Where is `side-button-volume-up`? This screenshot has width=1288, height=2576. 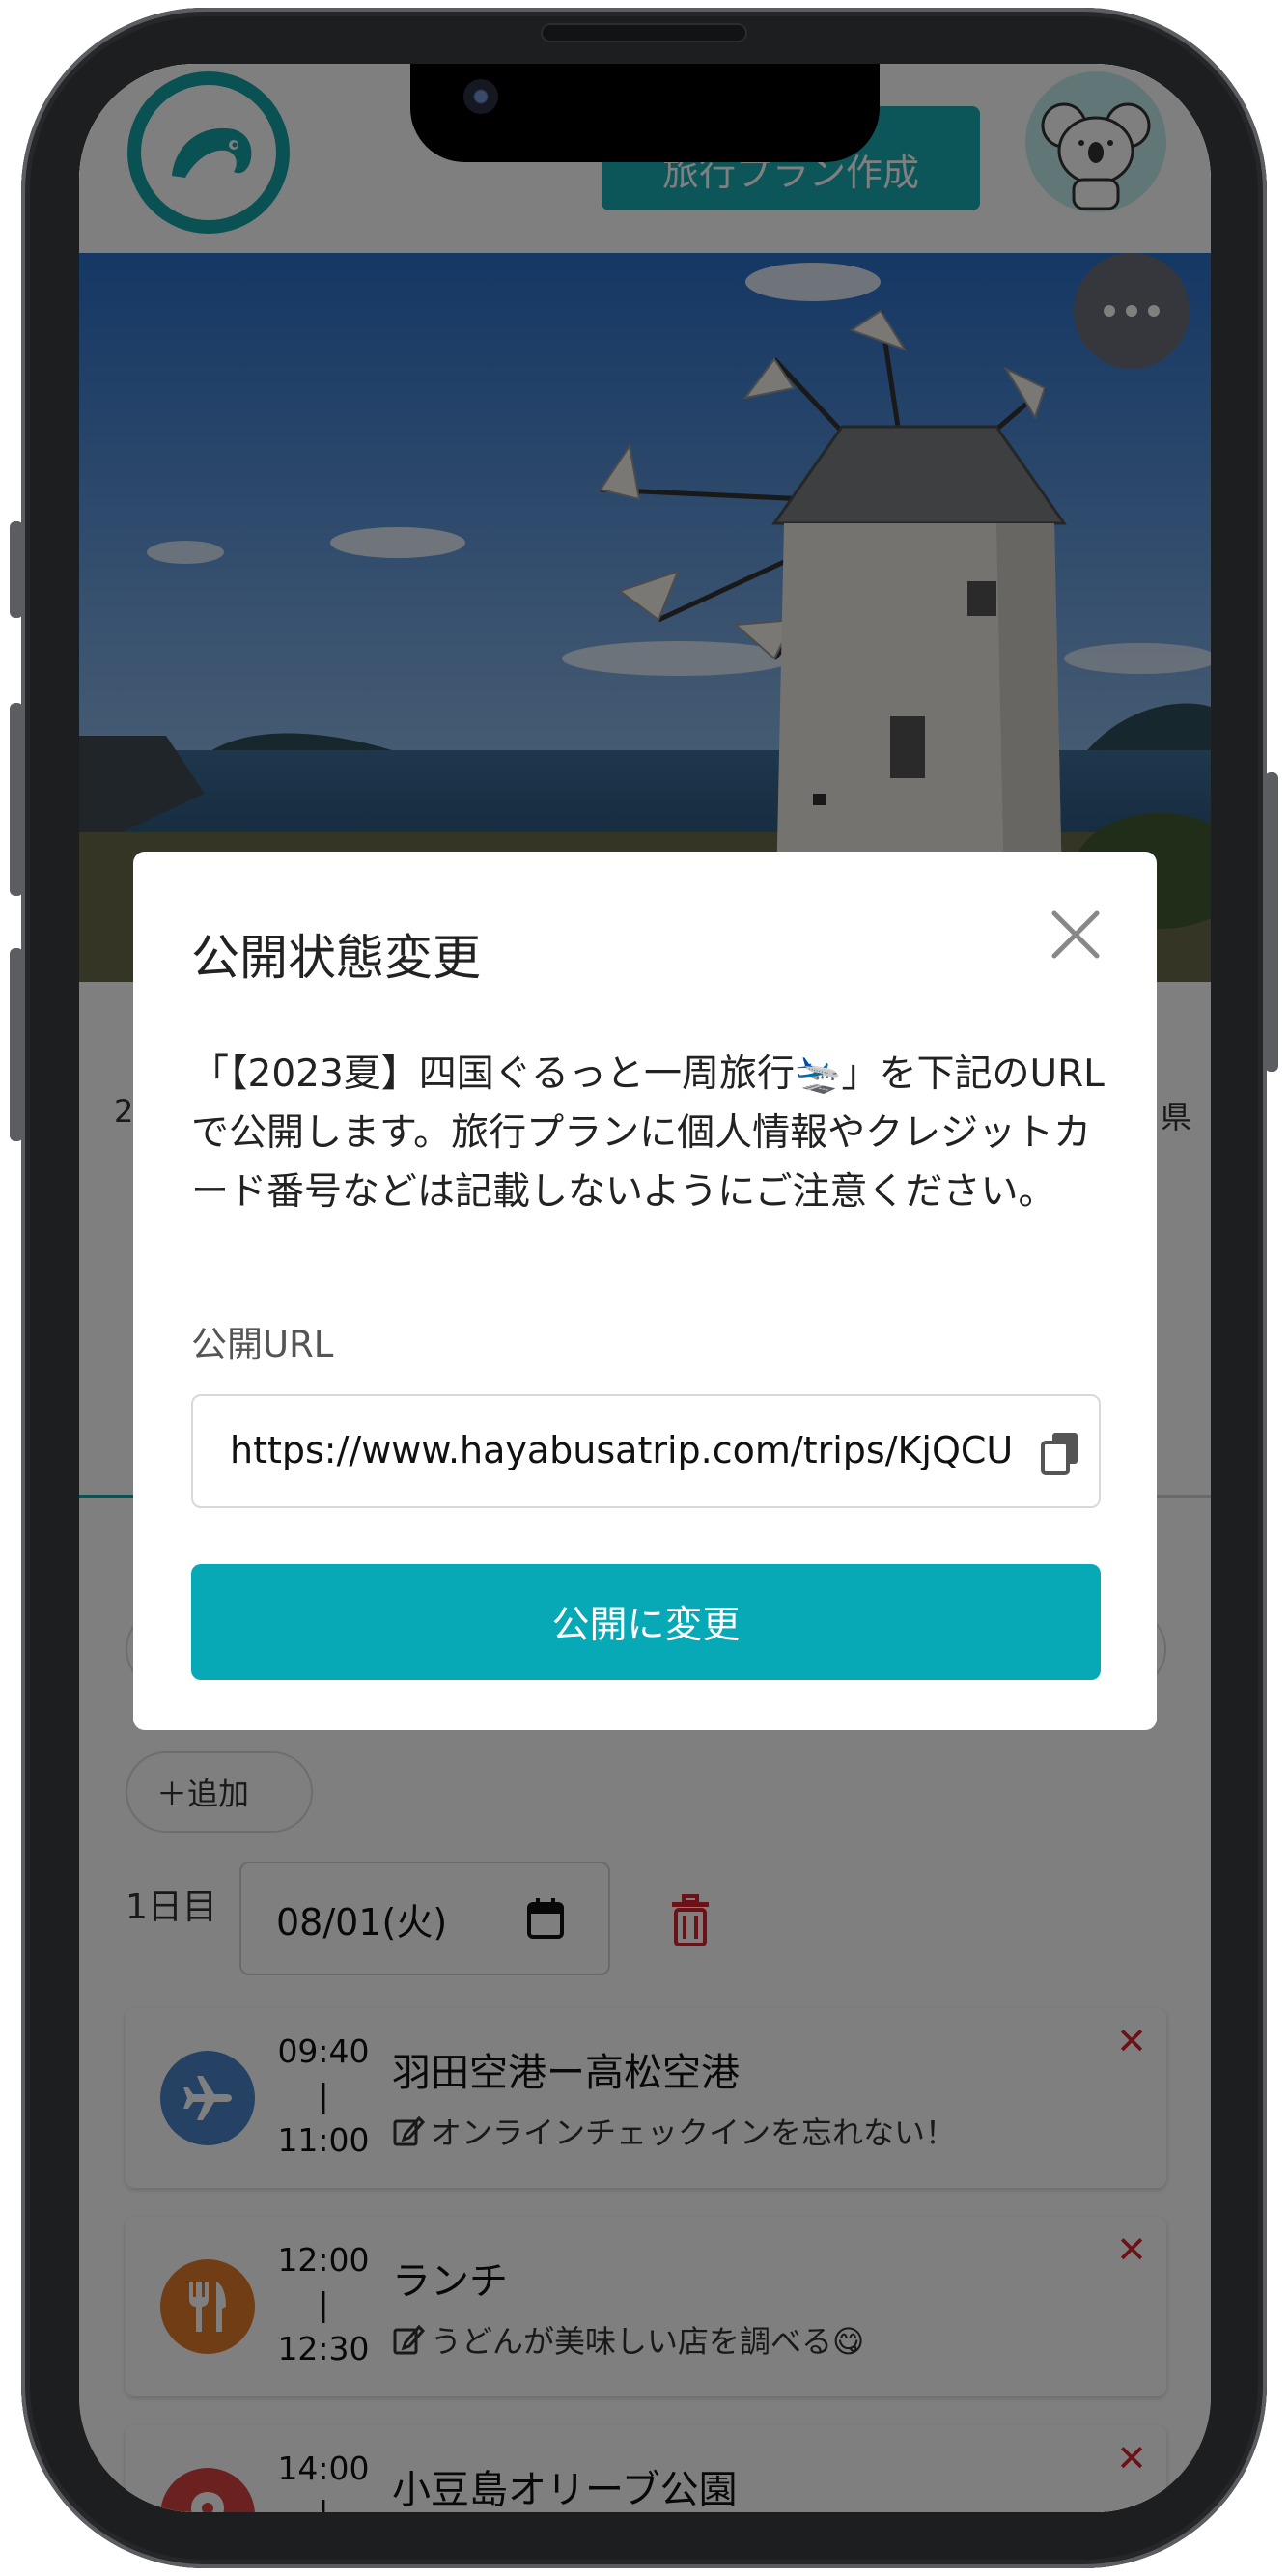
side-button-volume-up is located at coordinates (16, 800).